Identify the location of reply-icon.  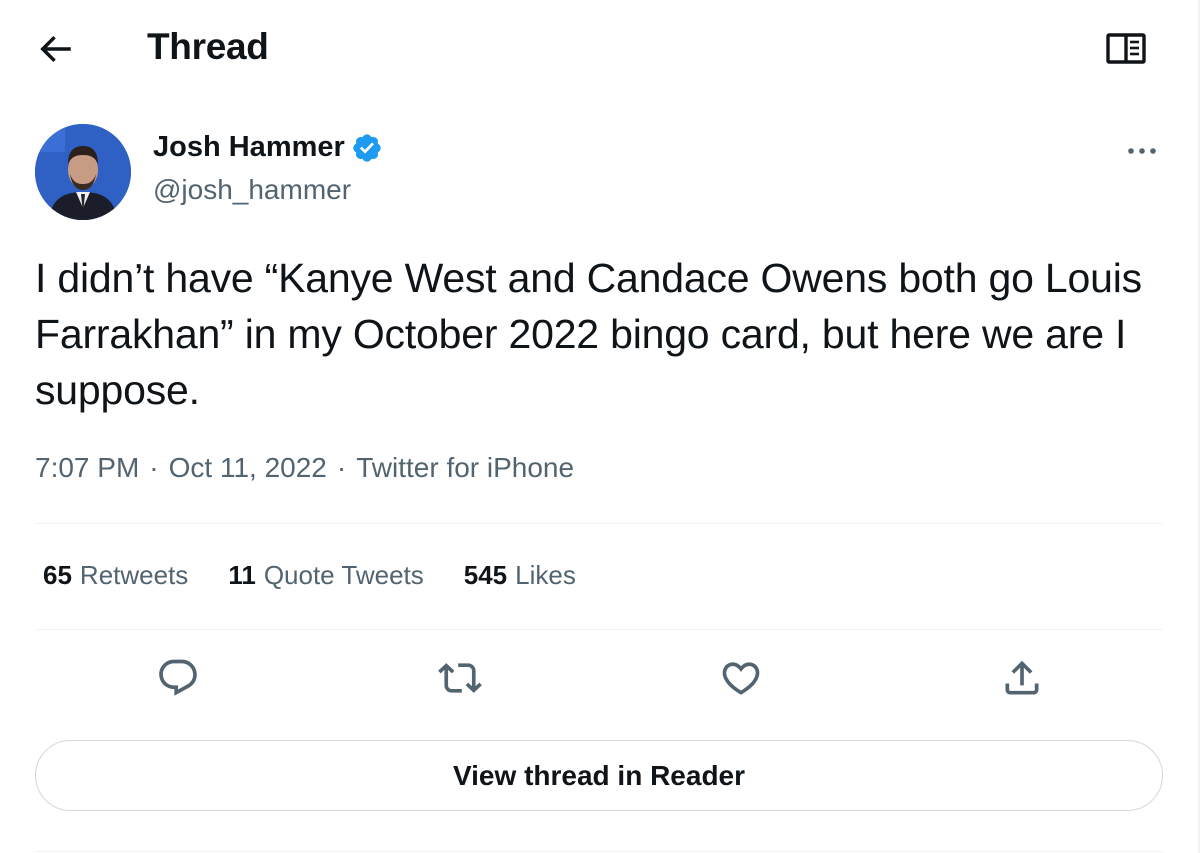
(178, 677).